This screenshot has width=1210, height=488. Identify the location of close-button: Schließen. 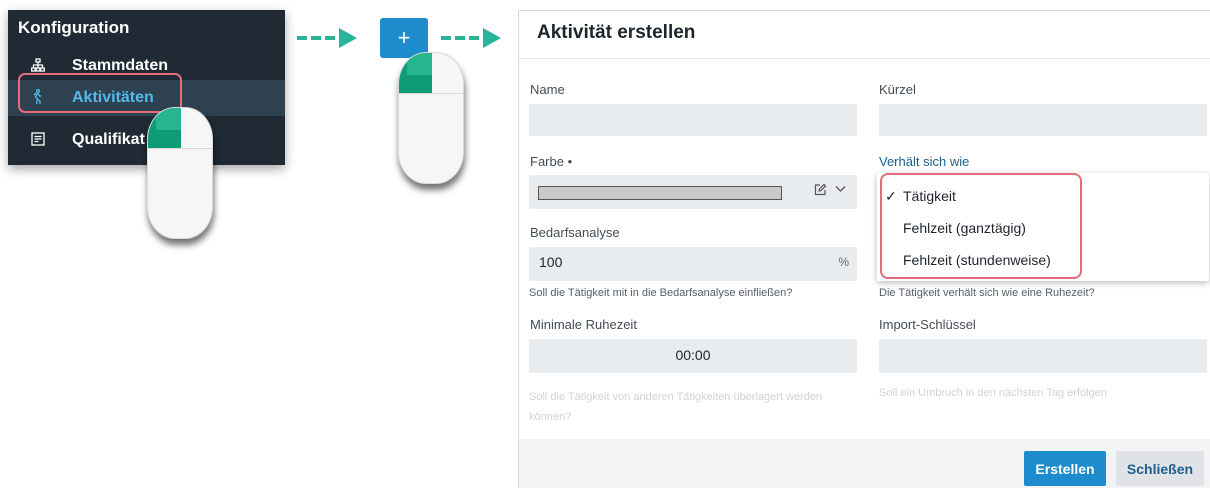
(1160, 468).